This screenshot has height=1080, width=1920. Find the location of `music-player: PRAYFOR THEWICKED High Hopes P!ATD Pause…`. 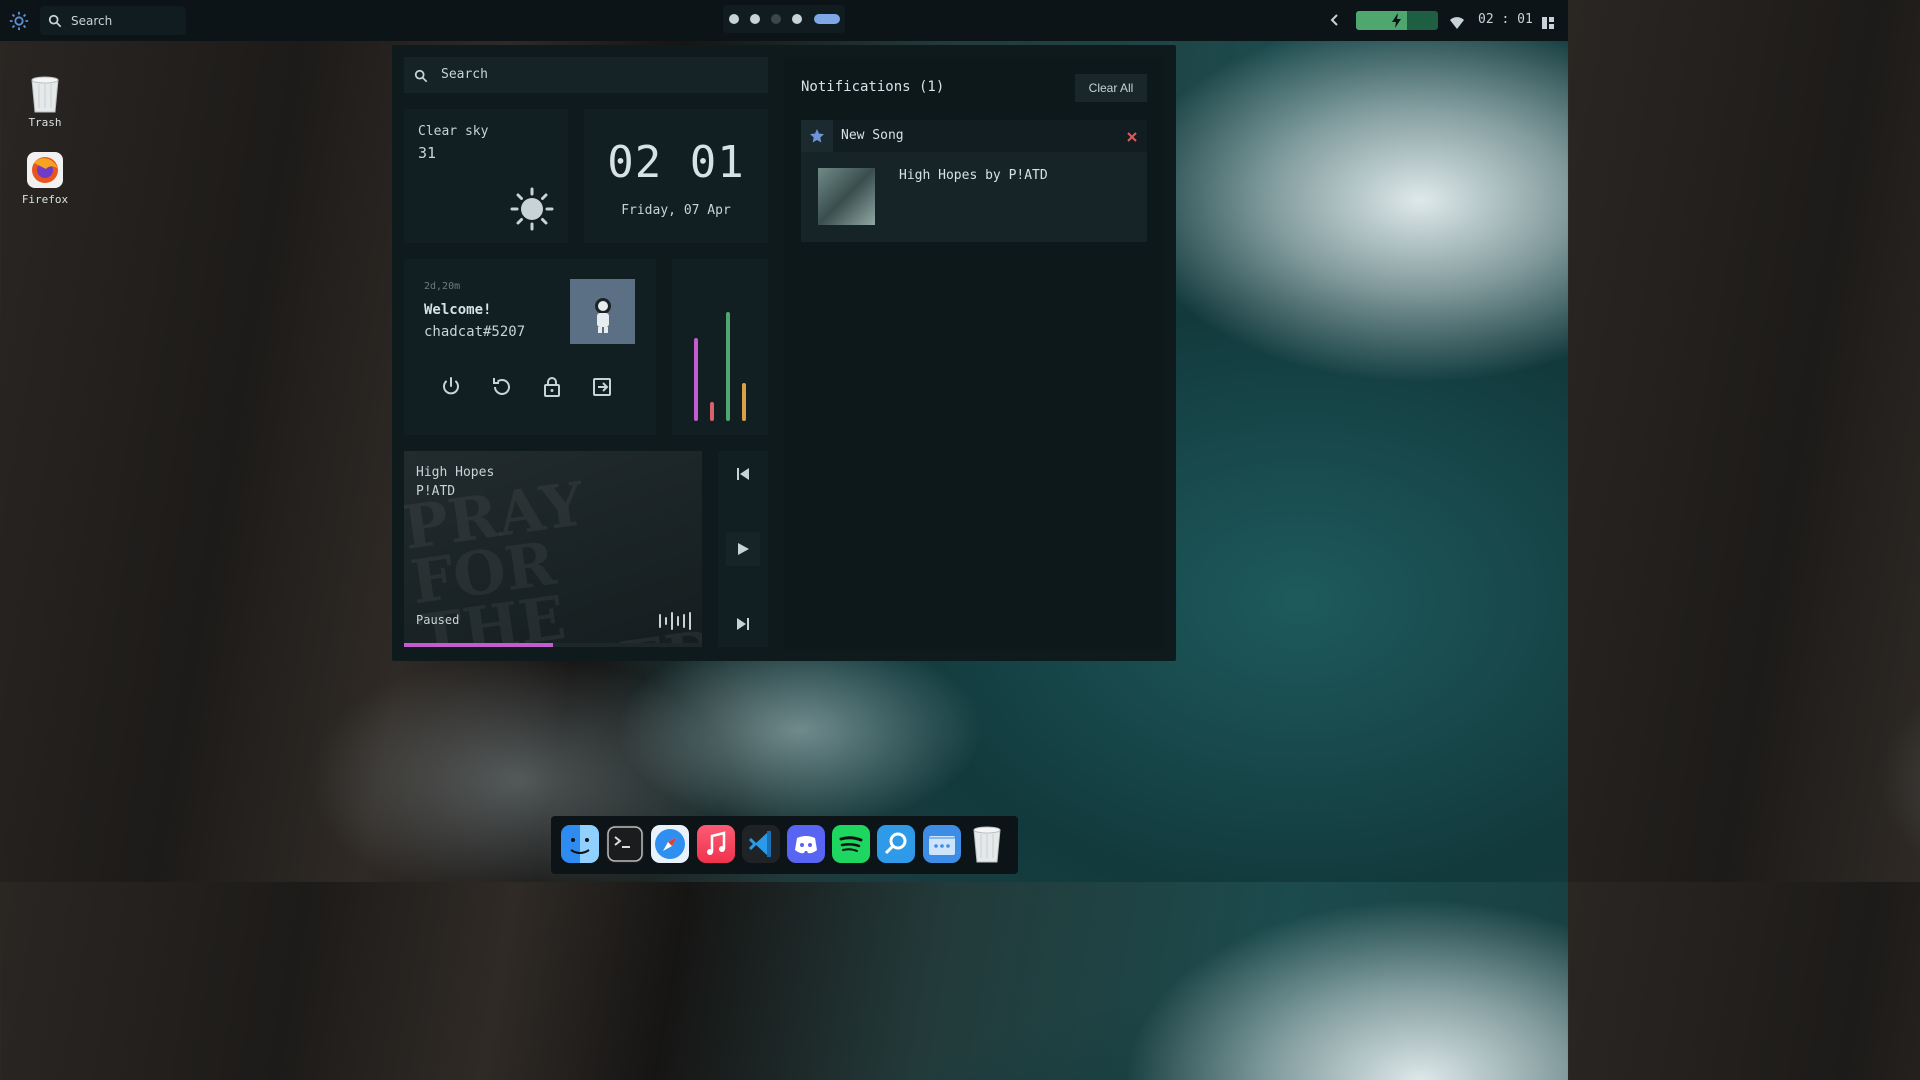

music-player: PRAYFOR THEWICKED High Hopes P!ATD Pause… is located at coordinates (553, 549).